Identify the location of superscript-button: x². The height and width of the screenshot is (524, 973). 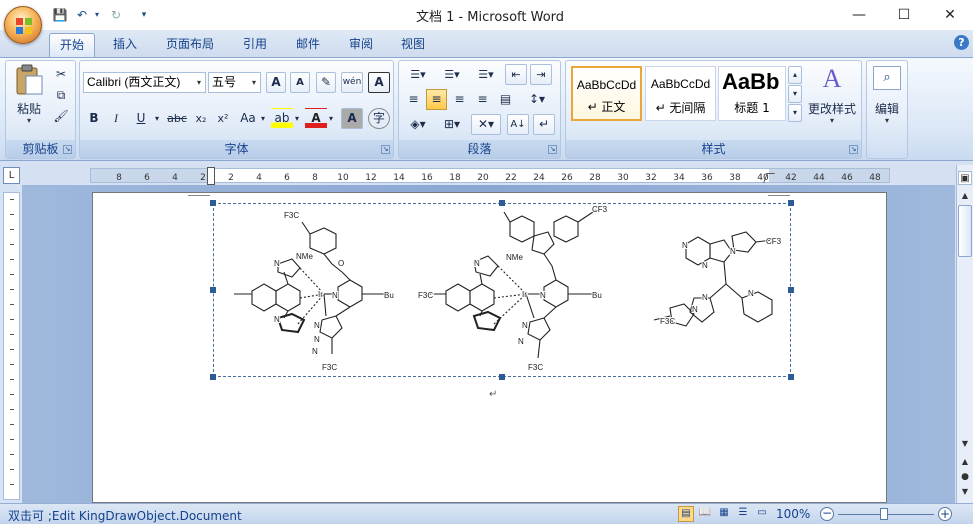
(223, 118).